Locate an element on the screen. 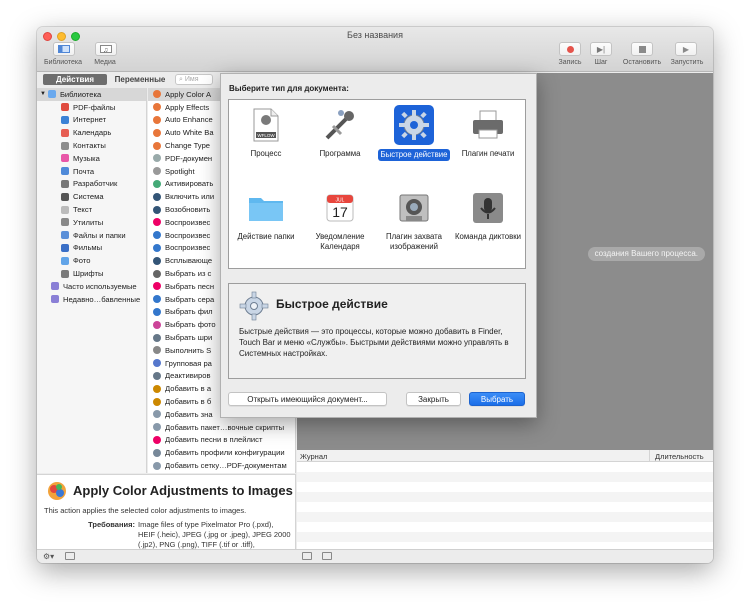 This screenshot has height=613, width=750. action-label: Воспроизвес is located at coordinates (188, 222).